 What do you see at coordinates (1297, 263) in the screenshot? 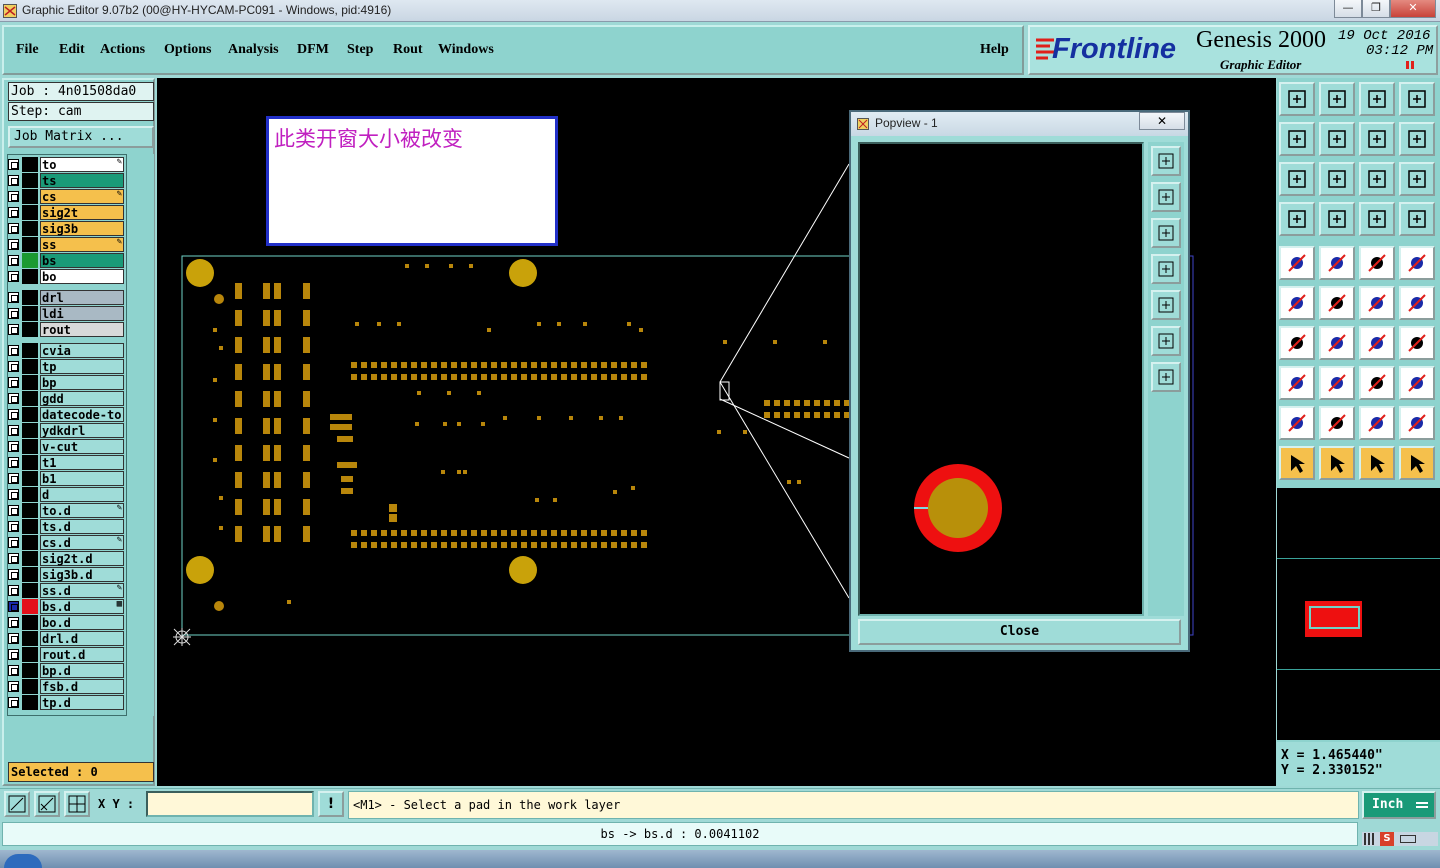
I see `pad-icon` at bounding box center [1297, 263].